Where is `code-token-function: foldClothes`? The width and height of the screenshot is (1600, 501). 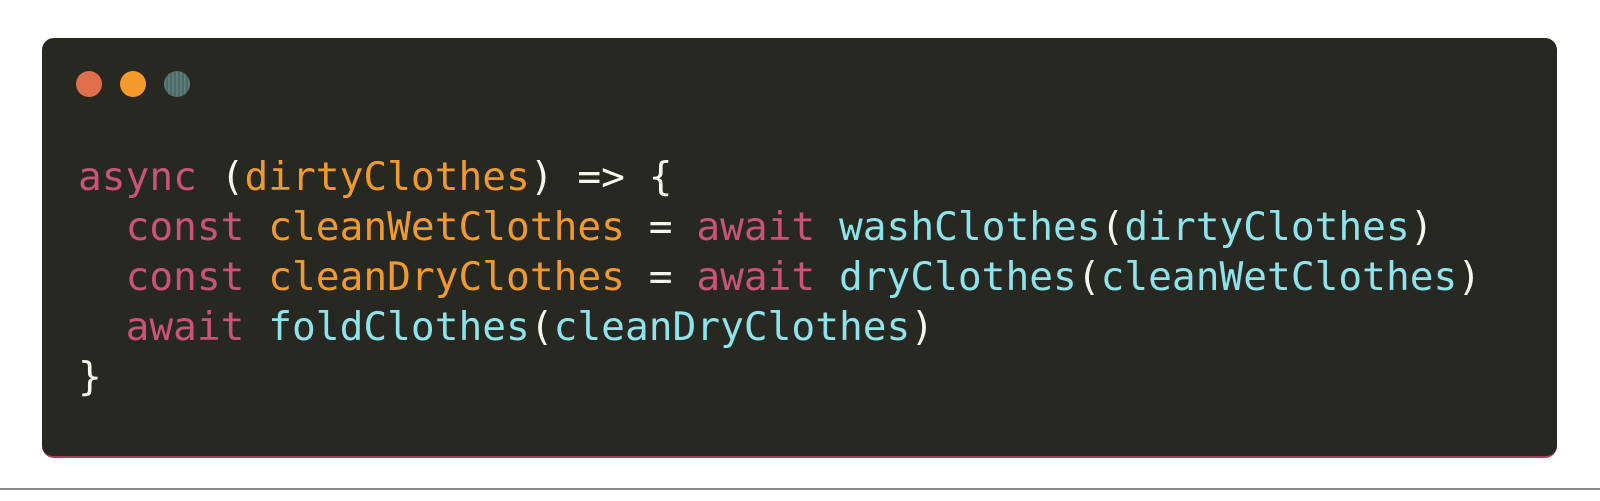
code-token-function: foldClothes is located at coordinates (399, 327).